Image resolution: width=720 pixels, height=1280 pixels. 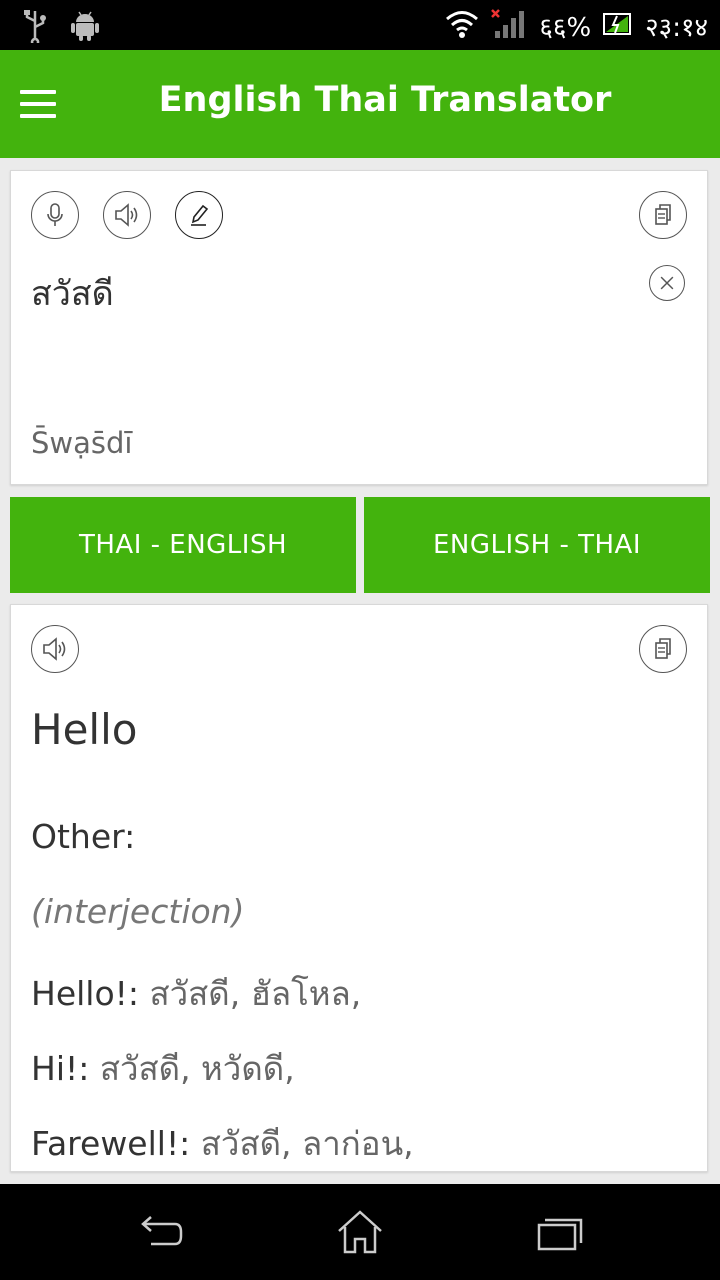 What do you see at coordinates (565, 28) in the screenshot?
I see `battery-percent: ६६%` at bounding box center [565, 28].